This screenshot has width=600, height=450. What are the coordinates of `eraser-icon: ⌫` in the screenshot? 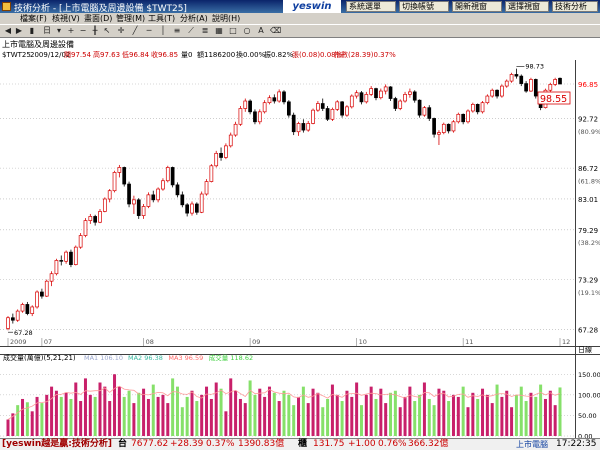 It's located at (275, 31).